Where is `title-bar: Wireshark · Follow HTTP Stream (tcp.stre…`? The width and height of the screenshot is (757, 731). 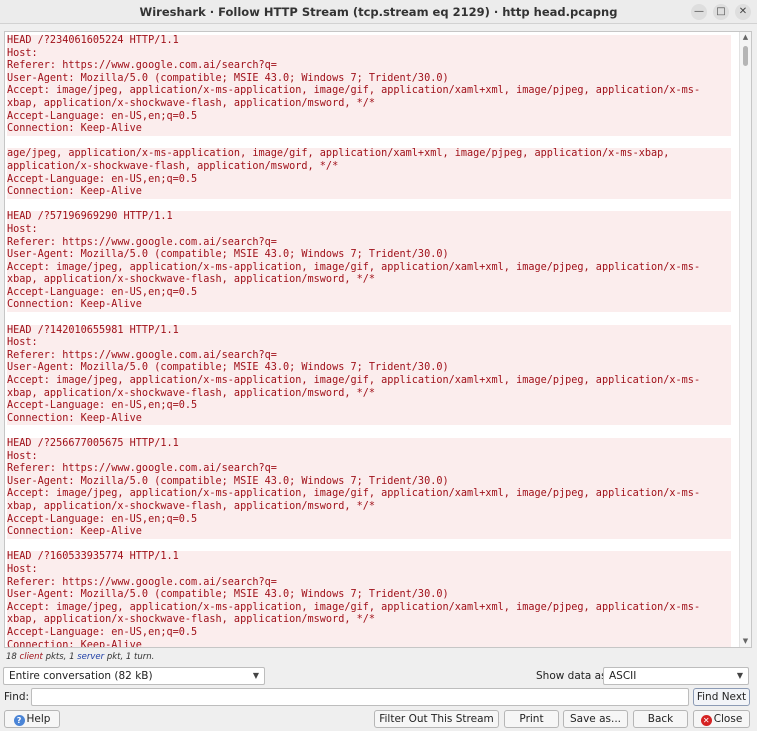
title-bar: Wireshark · Follow HTTP Stream (tcp.stre… is located at coordinates (378, 12).